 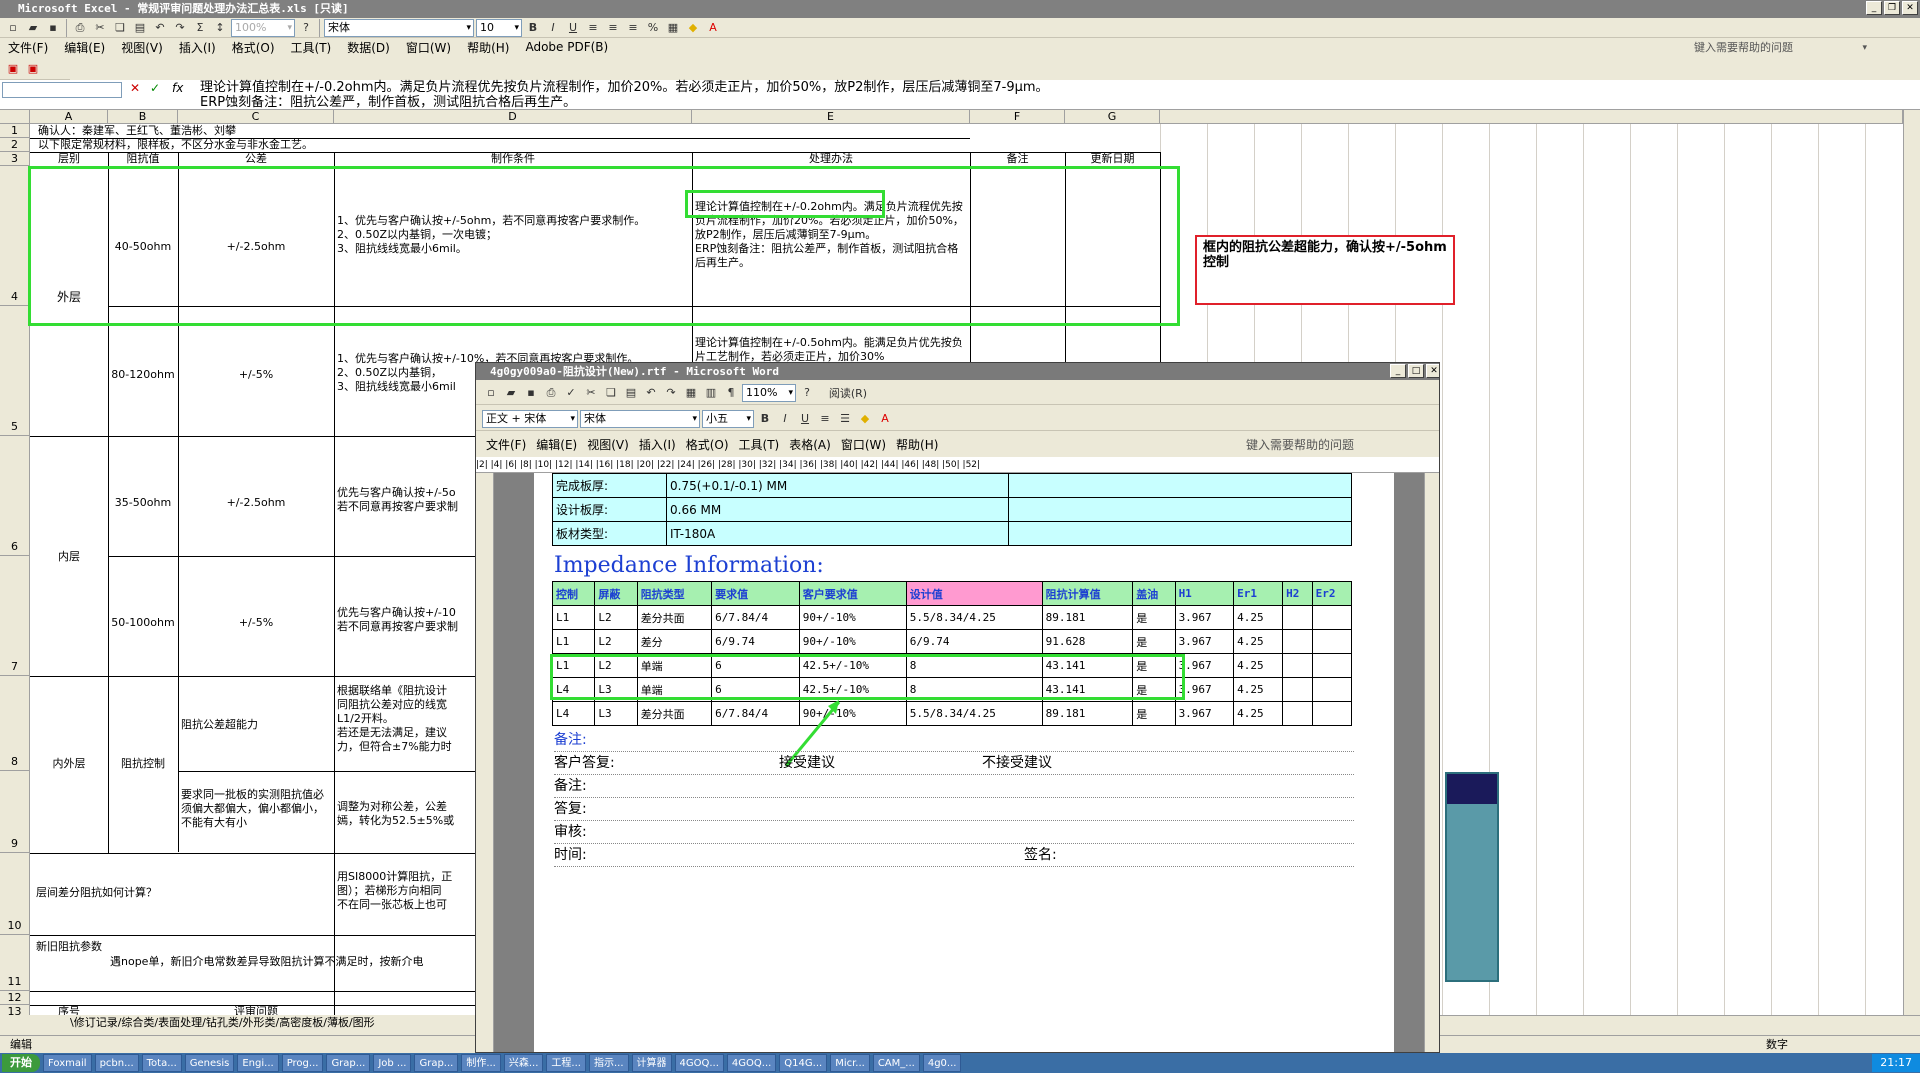 I want to click on word-table-icon: ▦, so click(x=691, y=393).